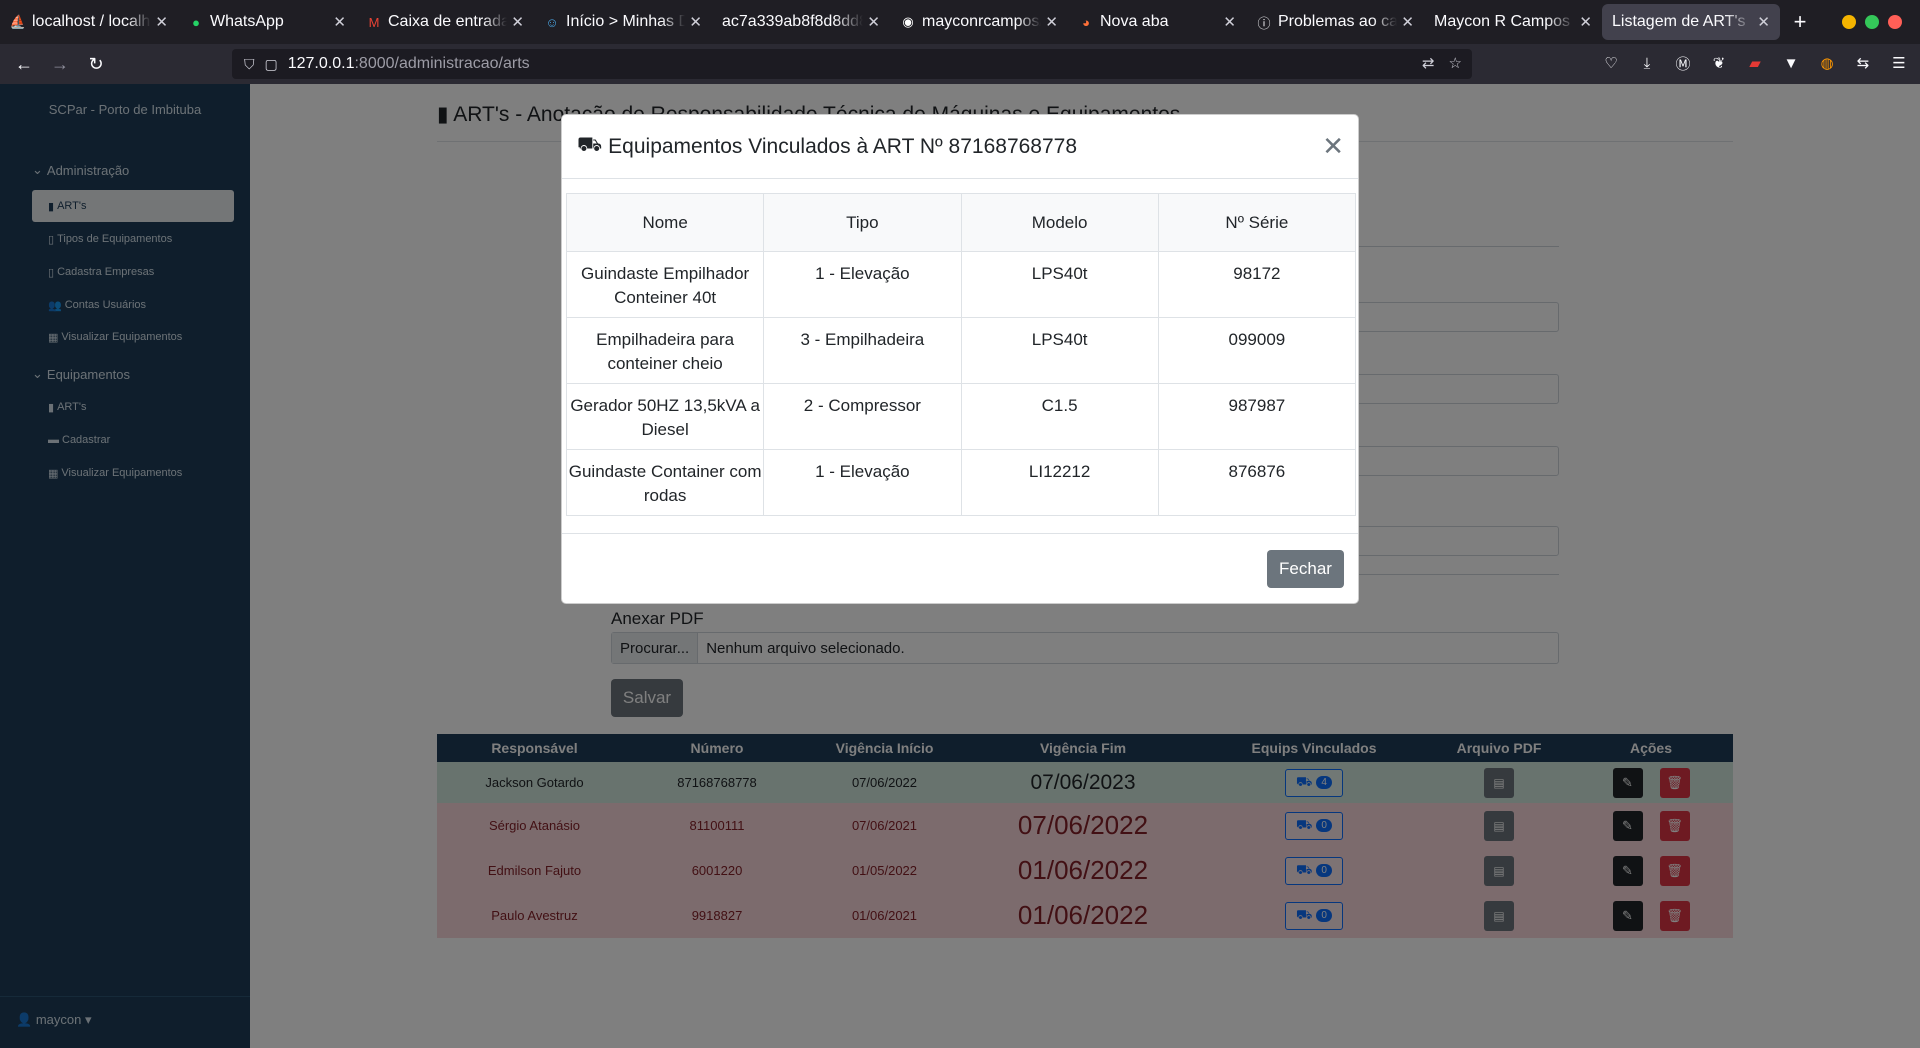  What do you see at coordinates (321, 63) in the screenshot?
I see `url-host: 127.0.0.1` at bounding box center [321, 63].